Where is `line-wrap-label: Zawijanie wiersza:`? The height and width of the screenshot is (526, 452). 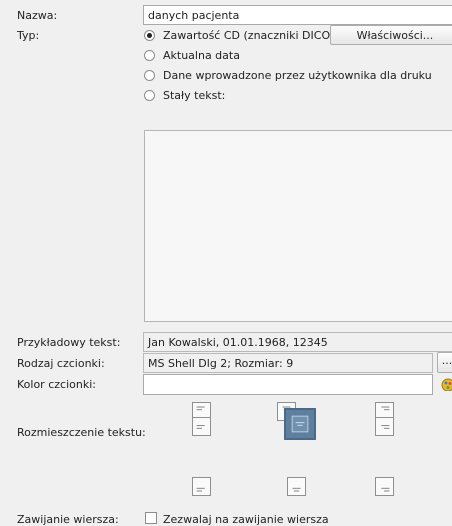 line-wrap-label: Zawijanie wiersza: is located at coordinates (68, 519).